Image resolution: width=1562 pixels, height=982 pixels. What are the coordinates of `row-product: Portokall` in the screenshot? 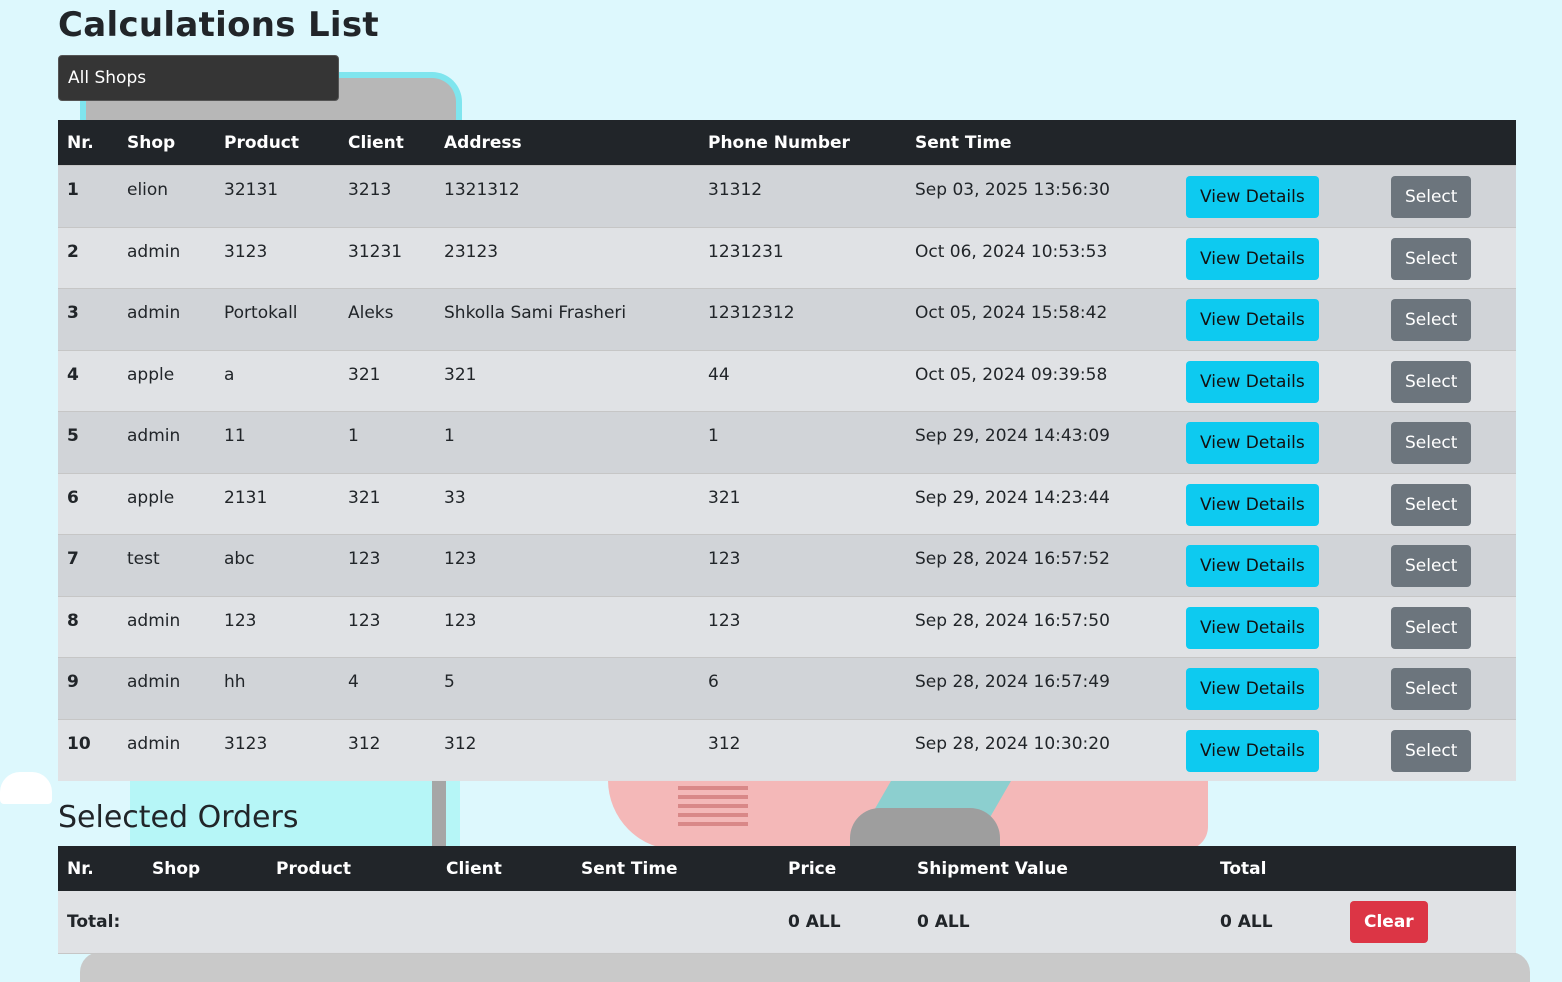 It's located at (277, 319).